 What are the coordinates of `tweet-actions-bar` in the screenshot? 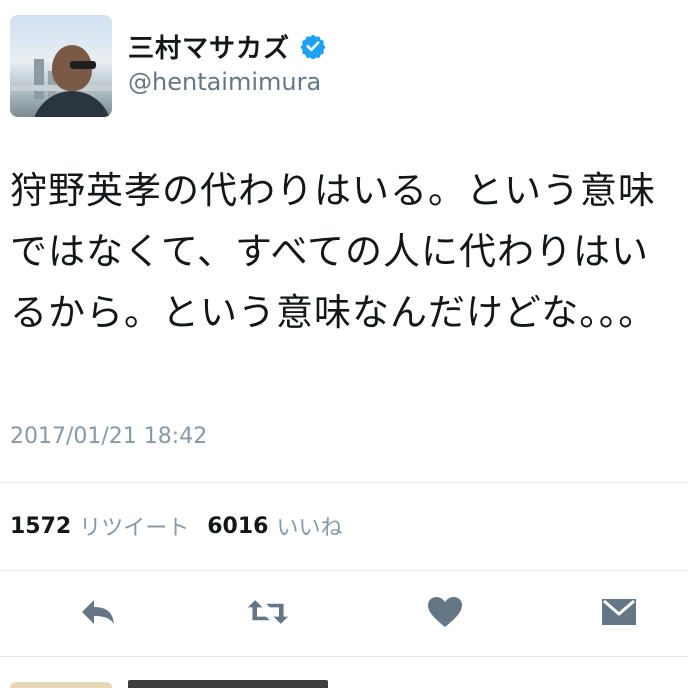 It's located at (344, 612).